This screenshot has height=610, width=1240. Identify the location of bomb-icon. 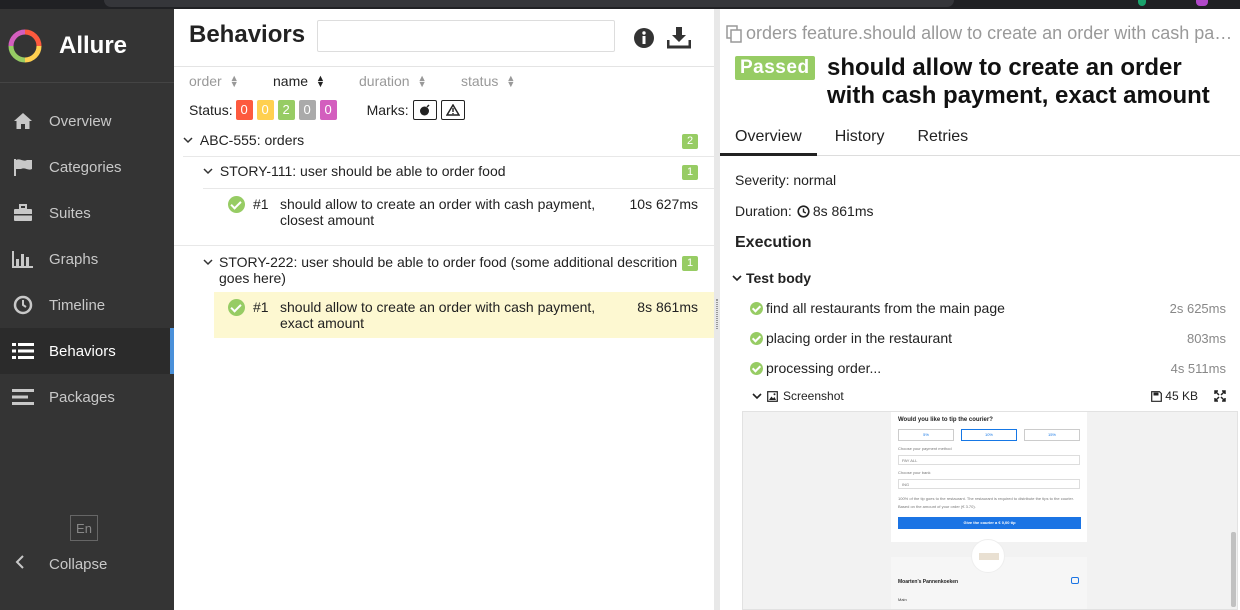
(424, 110).